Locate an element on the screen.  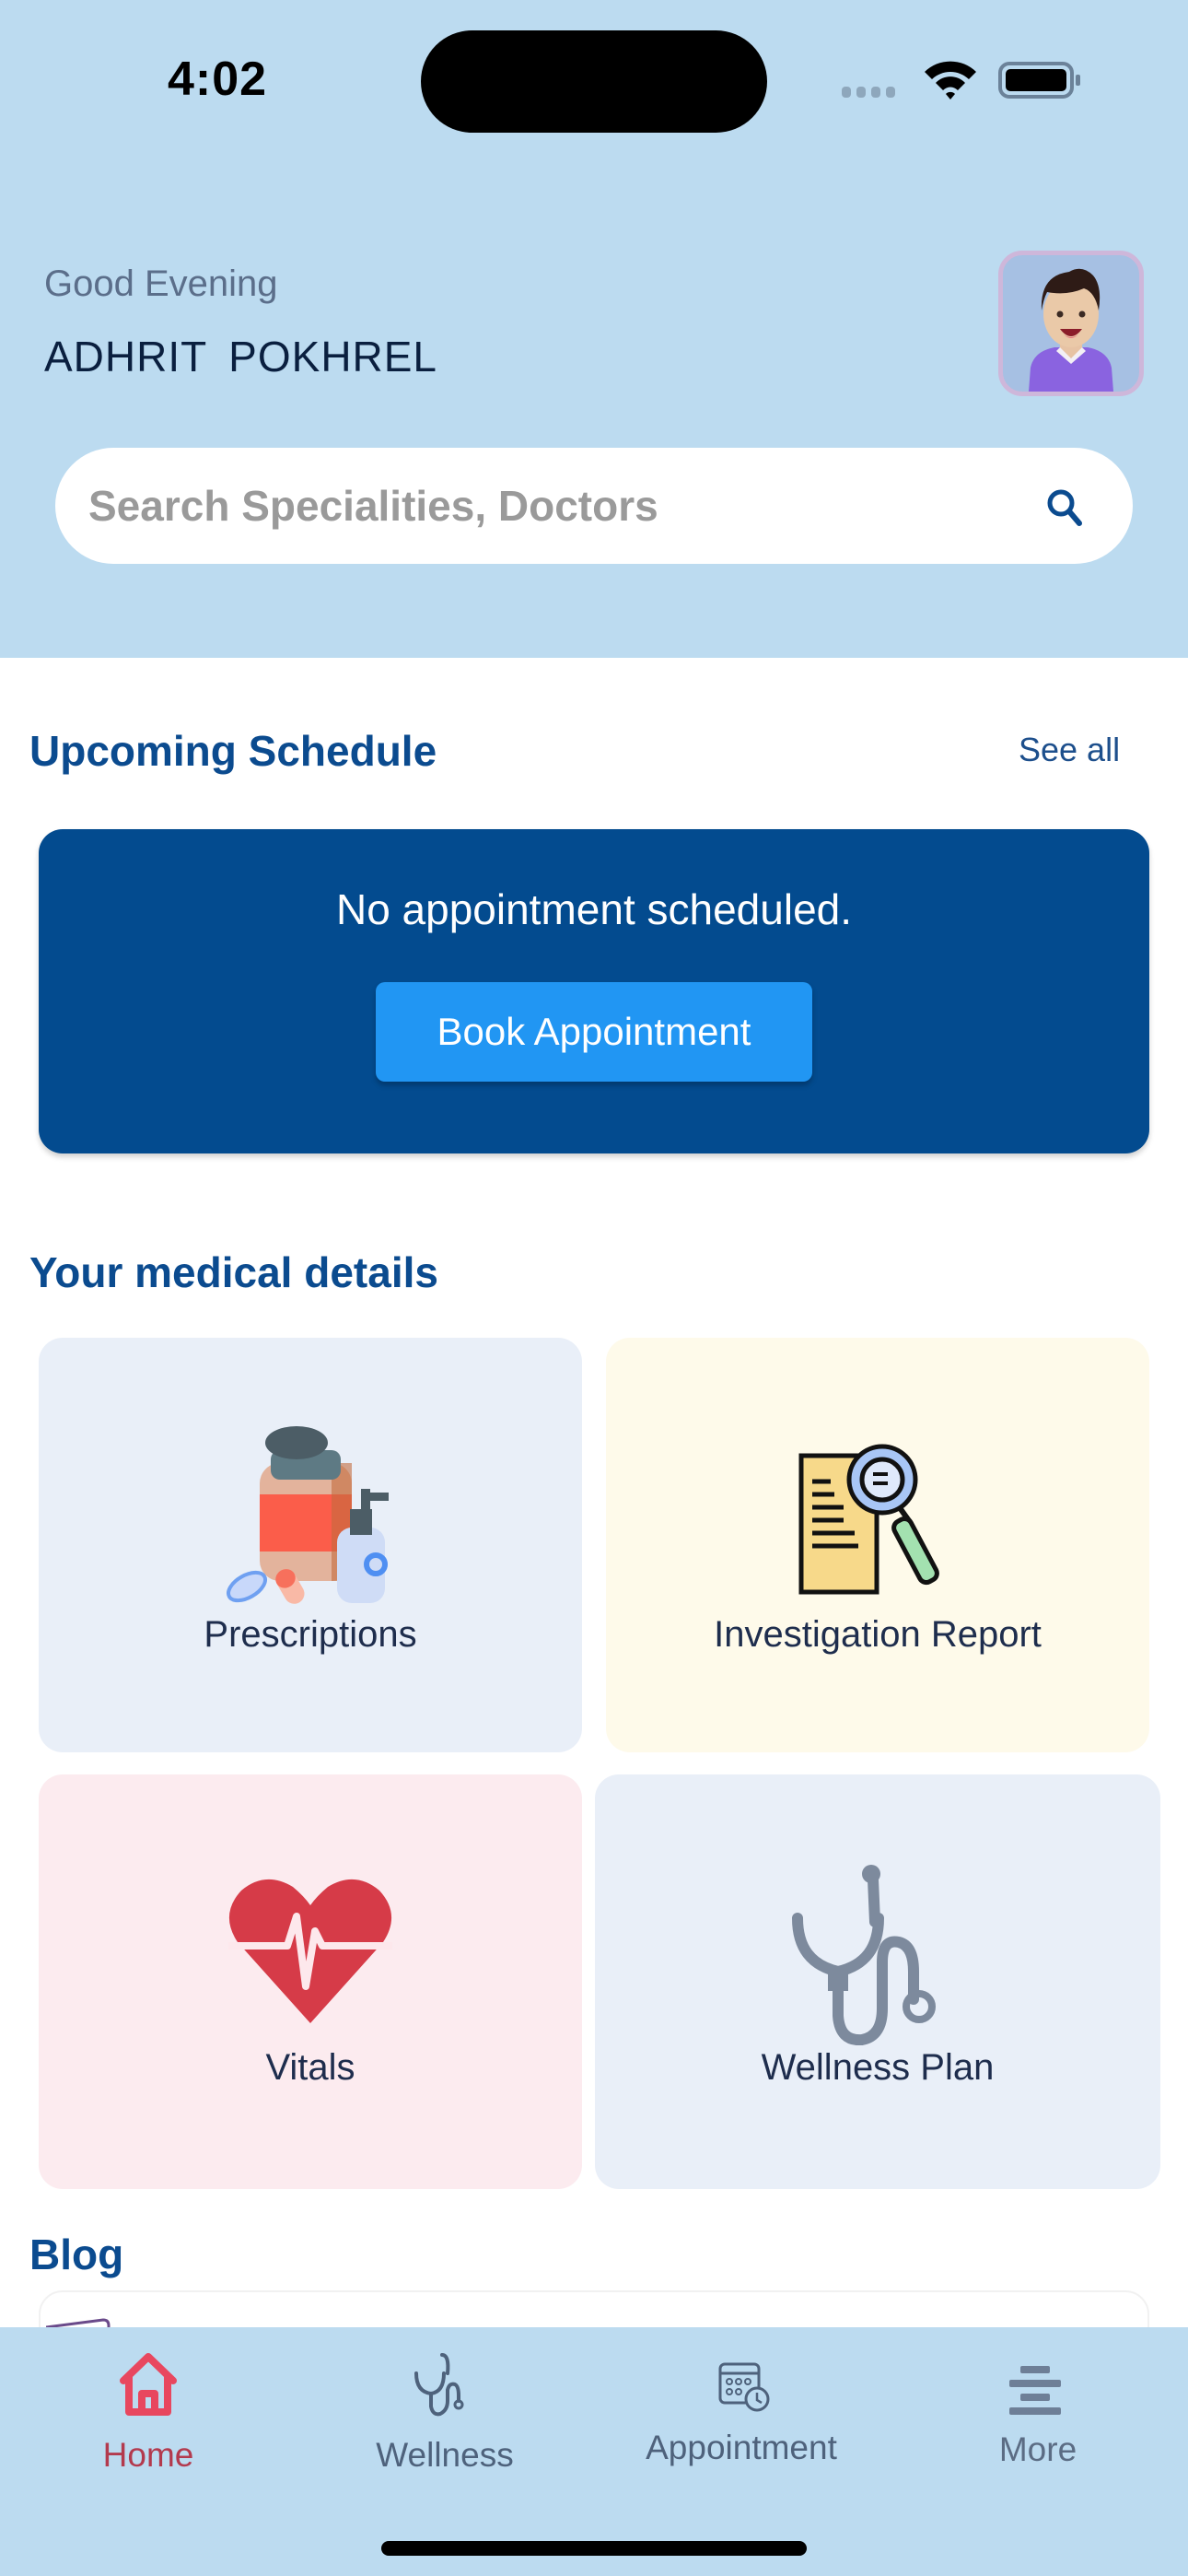
report-magnifier-icon is located at coordinates (869, 1520).